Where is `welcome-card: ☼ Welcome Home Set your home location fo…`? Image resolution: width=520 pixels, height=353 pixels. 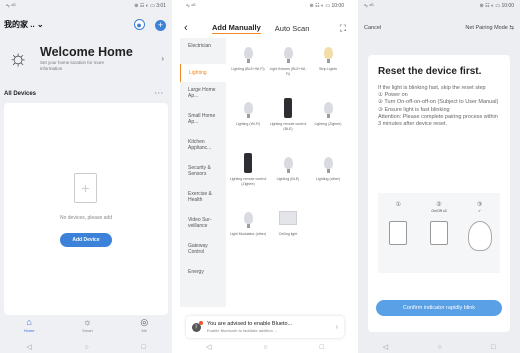 welcome-card: ☼ Welcome Home Set your home location fo… is located at coordinates (86, 58).